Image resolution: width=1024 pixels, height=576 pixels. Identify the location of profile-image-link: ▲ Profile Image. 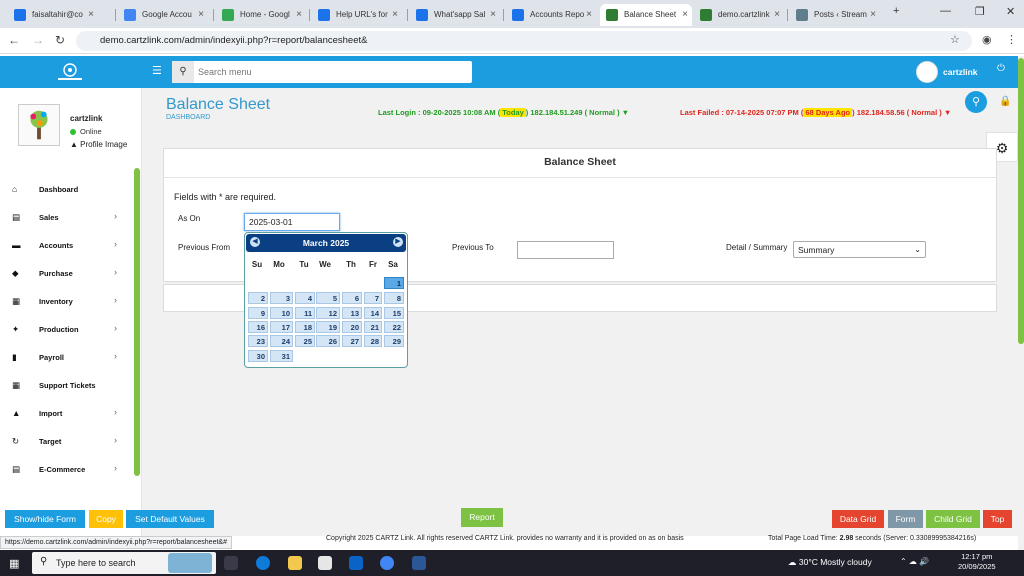
(98, 144).